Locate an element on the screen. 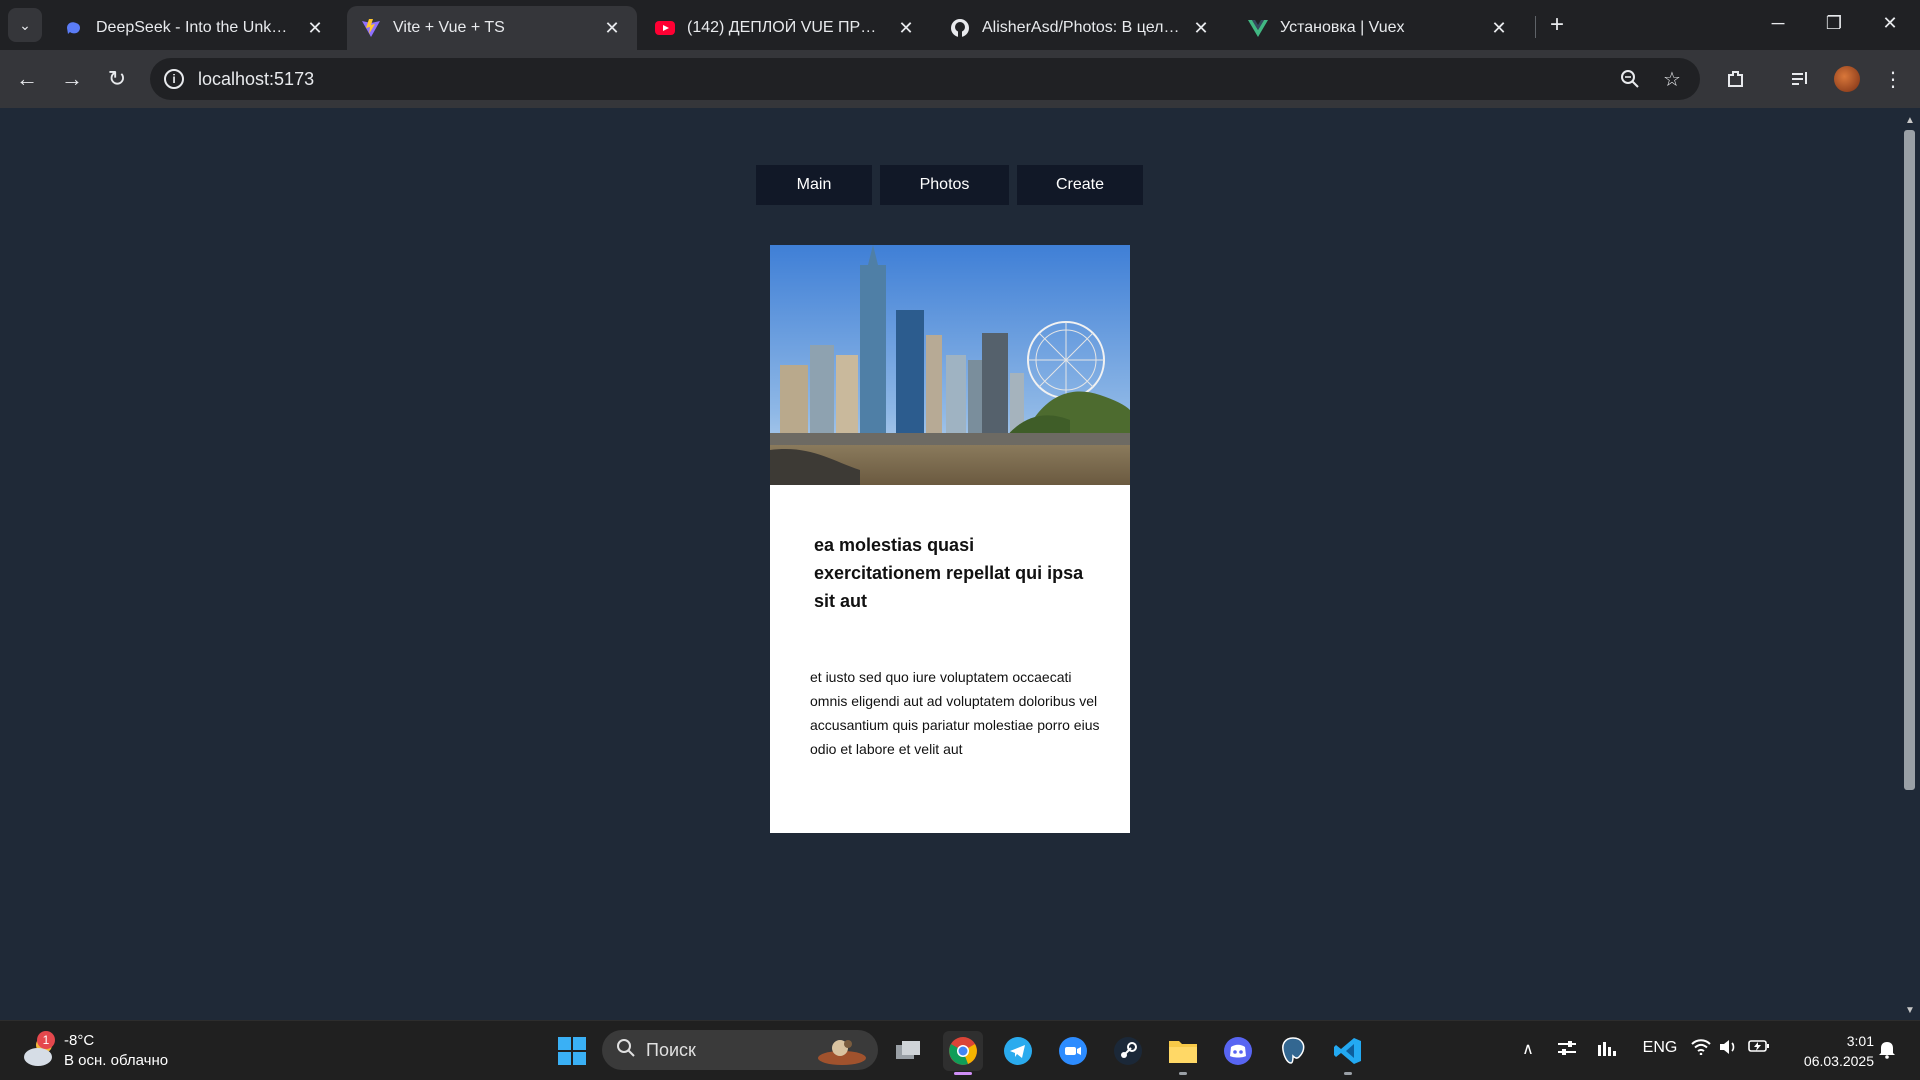 The height and width of the screenshot is (1080, 1920). language-indicator: ENG is located at coordinates (1660, 1048).